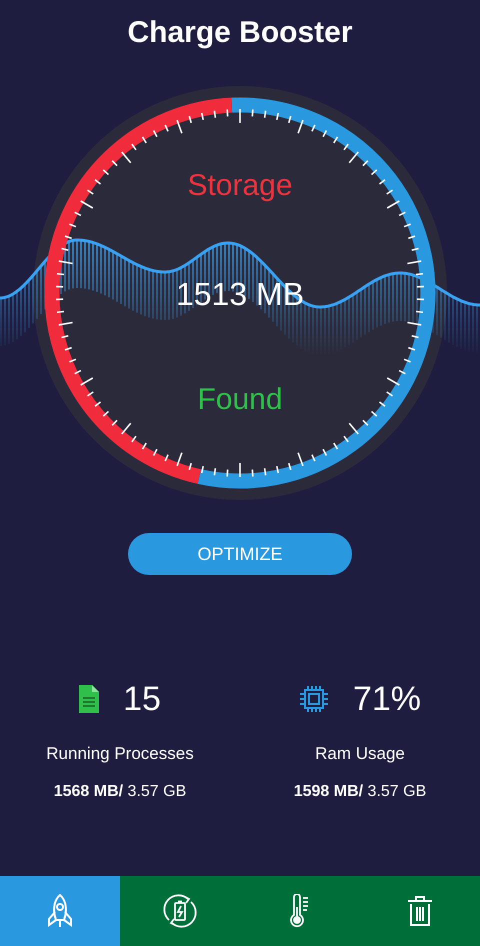 This screenshot has height=946, width=480. What do you see at coordinates (142, 699) in the screenshot?
I see `stat-value: 15` at bounding box center [142, 699].